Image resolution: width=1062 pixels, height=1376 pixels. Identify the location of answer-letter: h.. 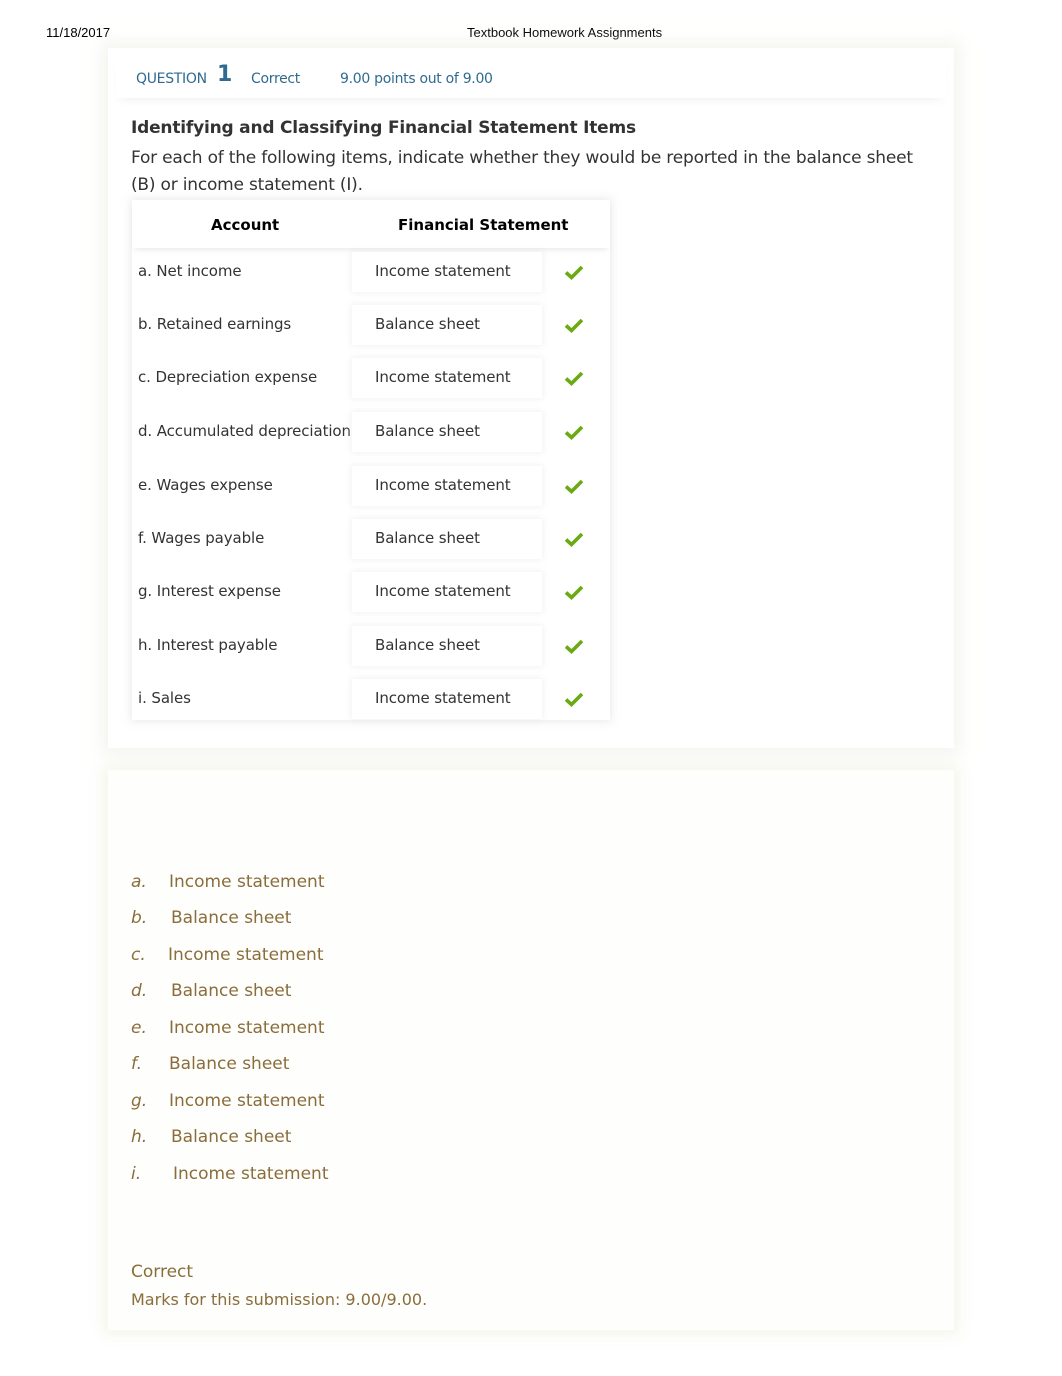
(139, 1137).